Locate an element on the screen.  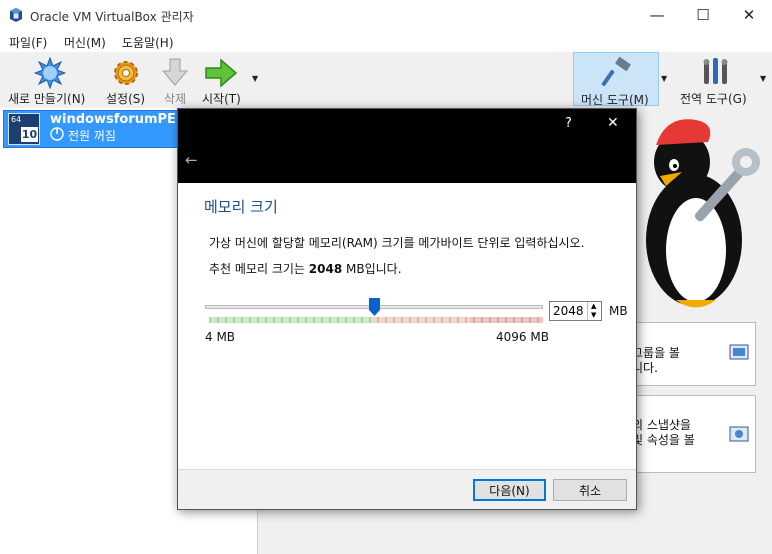
memory-spinbox: ▲ ▼ is located at coordinates (594, 311).